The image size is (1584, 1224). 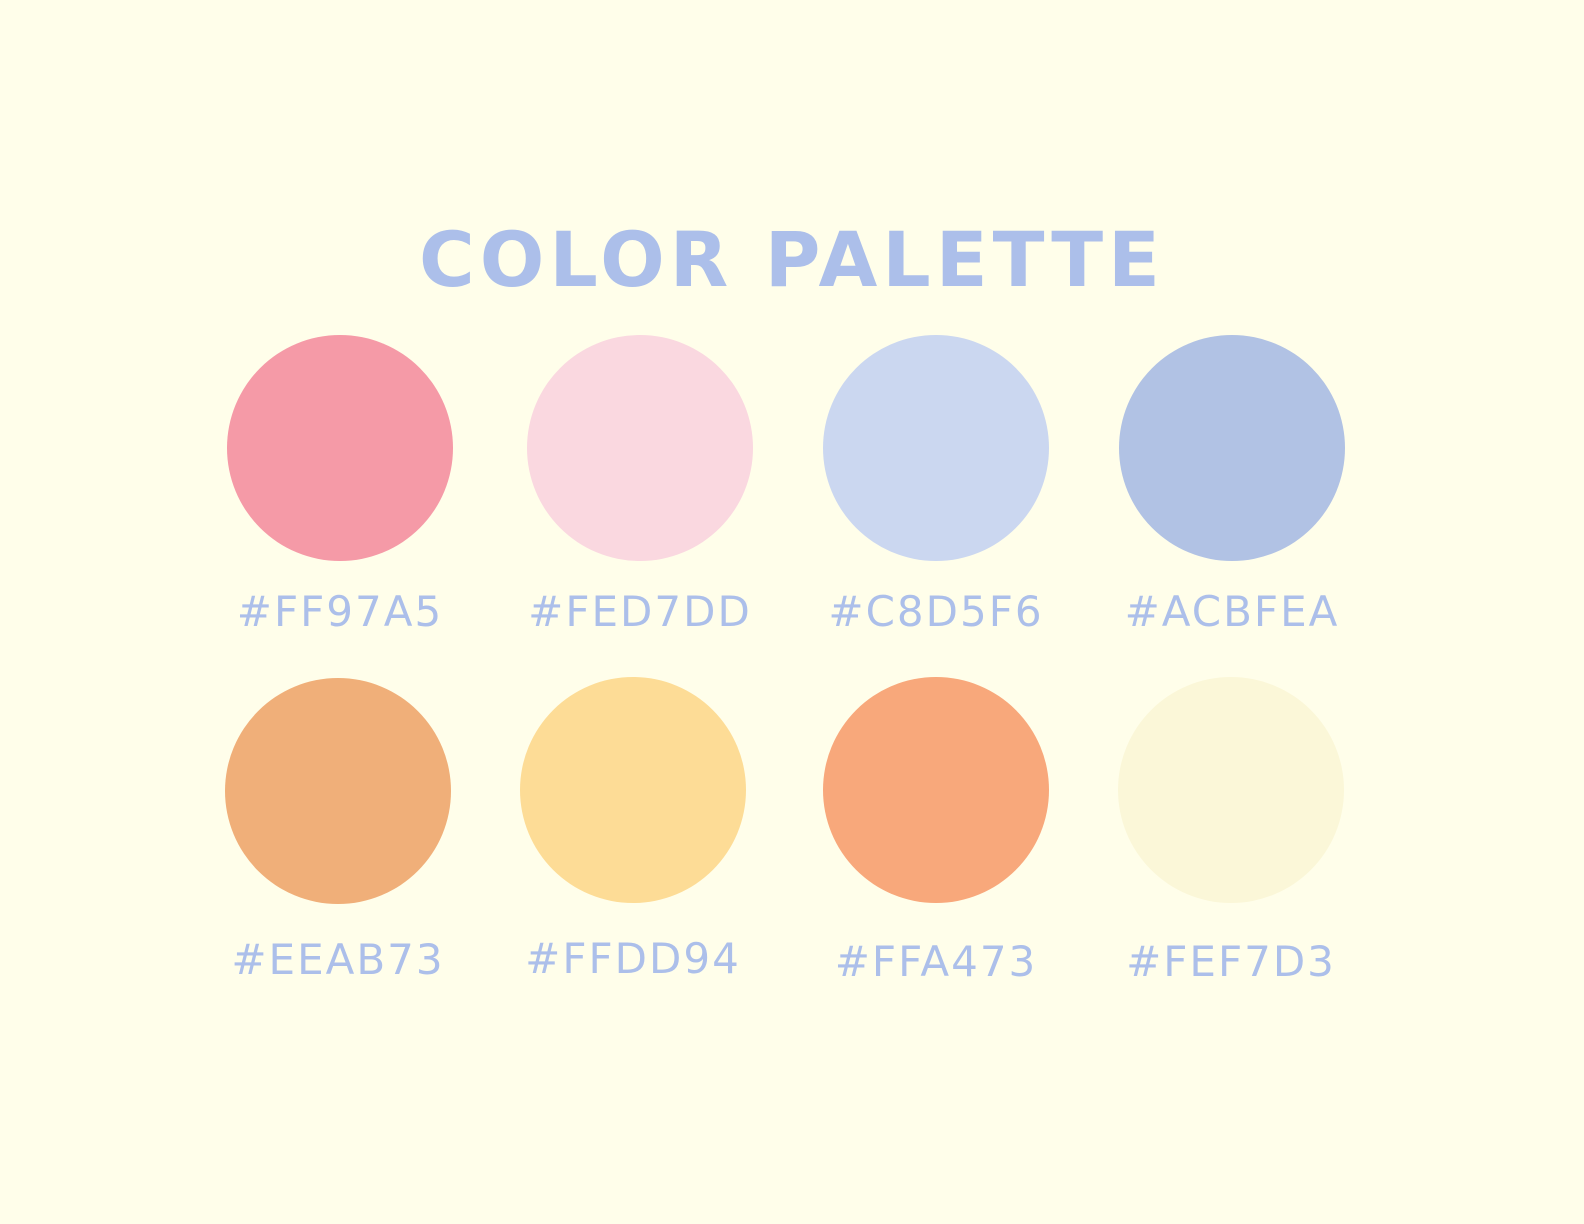 I want to click on swatch-4: #ACBFEA, so click(x=1232, y=515).